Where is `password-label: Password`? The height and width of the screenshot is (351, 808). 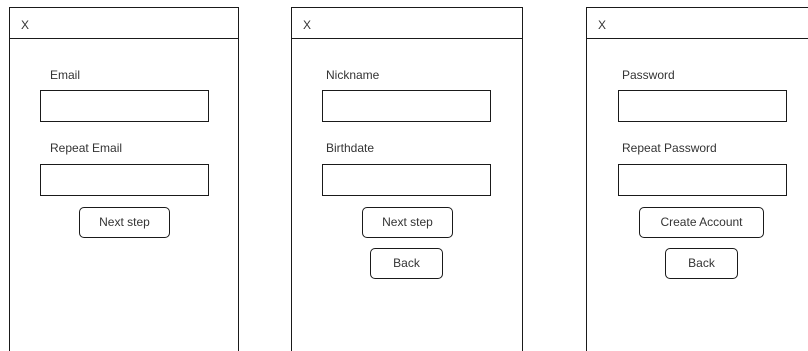
password-label: Password is located at coordinates (648, 75).